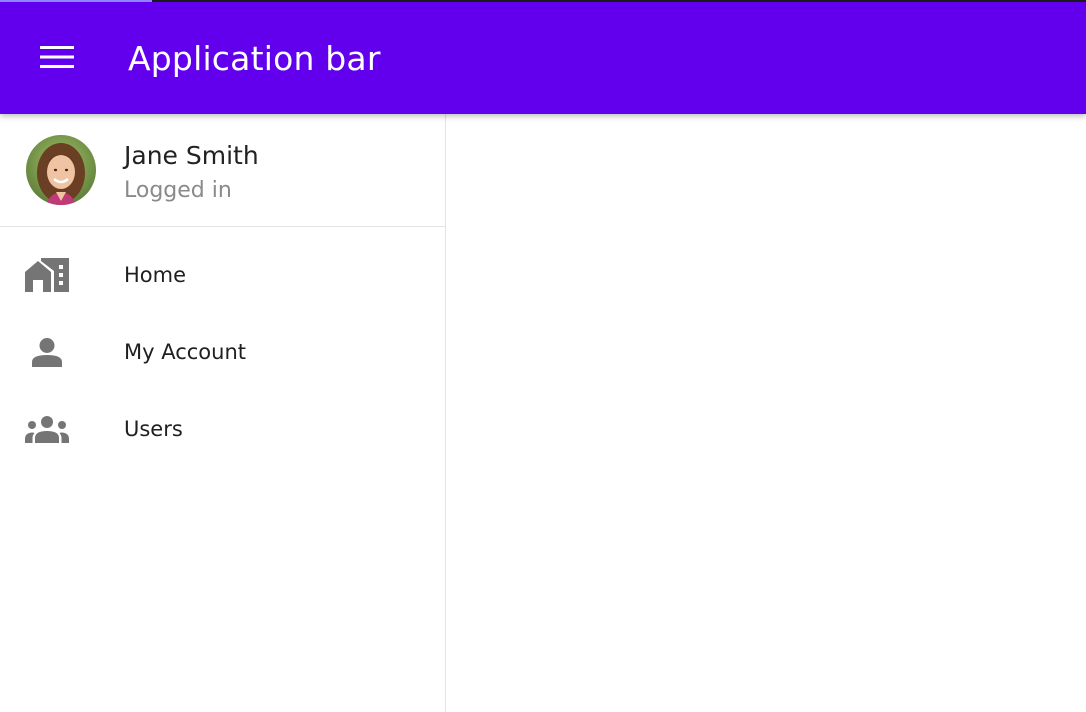 Image resolution: width=1086 pixels, height=712 pixels. I want to click on menu-button, so click(57, 57).